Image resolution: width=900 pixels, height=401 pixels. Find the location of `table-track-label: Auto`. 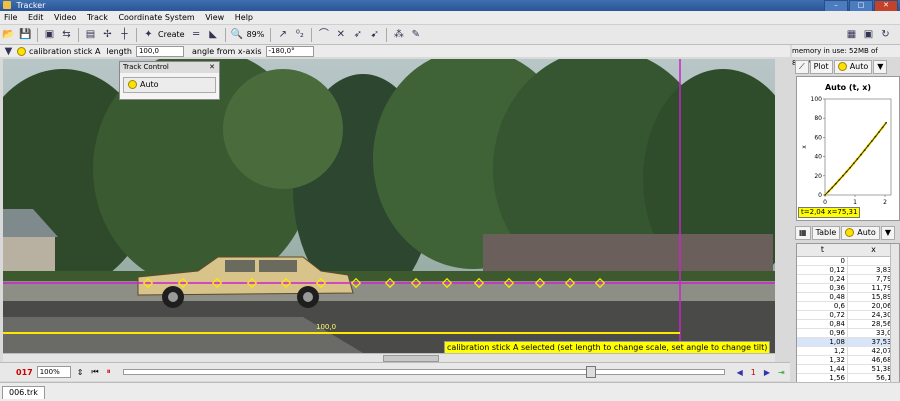

table-track-label: Auto is located at coordinates (866, 232).